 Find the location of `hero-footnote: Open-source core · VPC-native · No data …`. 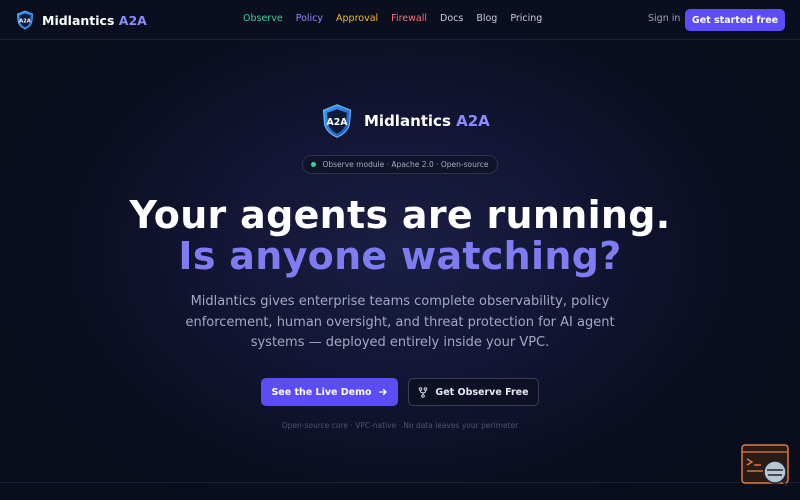

hero-footnote: Open-source core · VPC-native · No data … is located at coordinates (400, 425).